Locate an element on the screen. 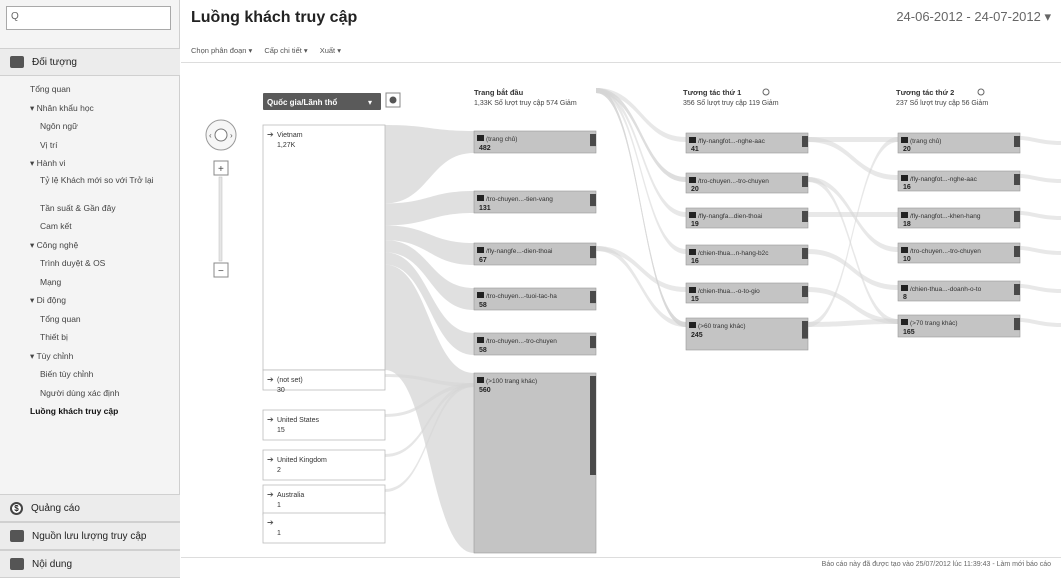 Image resolution: width=1061 pixels, height=578 pixels. page-node: (trang chủ) 482 is located at coordinates (535, 142).